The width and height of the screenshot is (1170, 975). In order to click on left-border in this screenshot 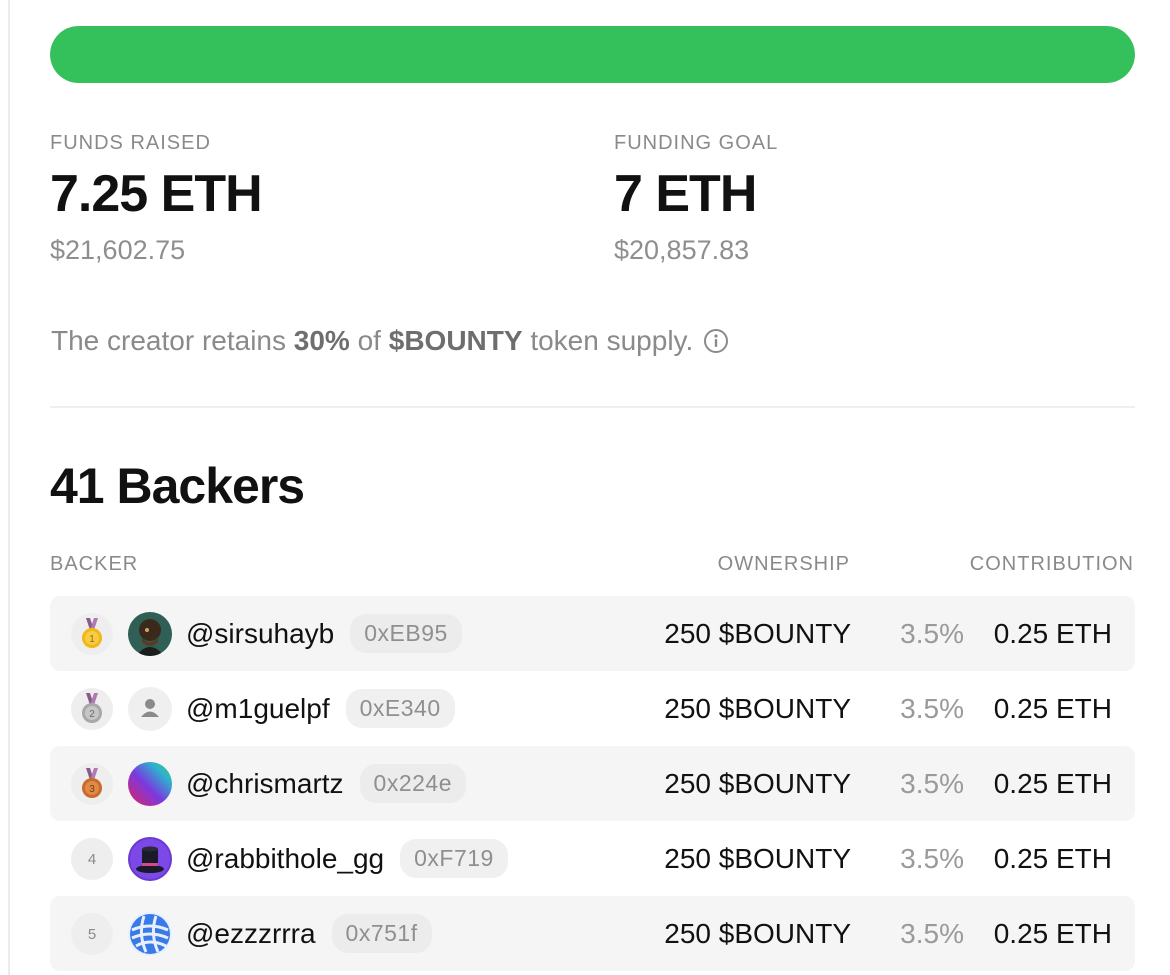, I will do `click(9, 487)`.